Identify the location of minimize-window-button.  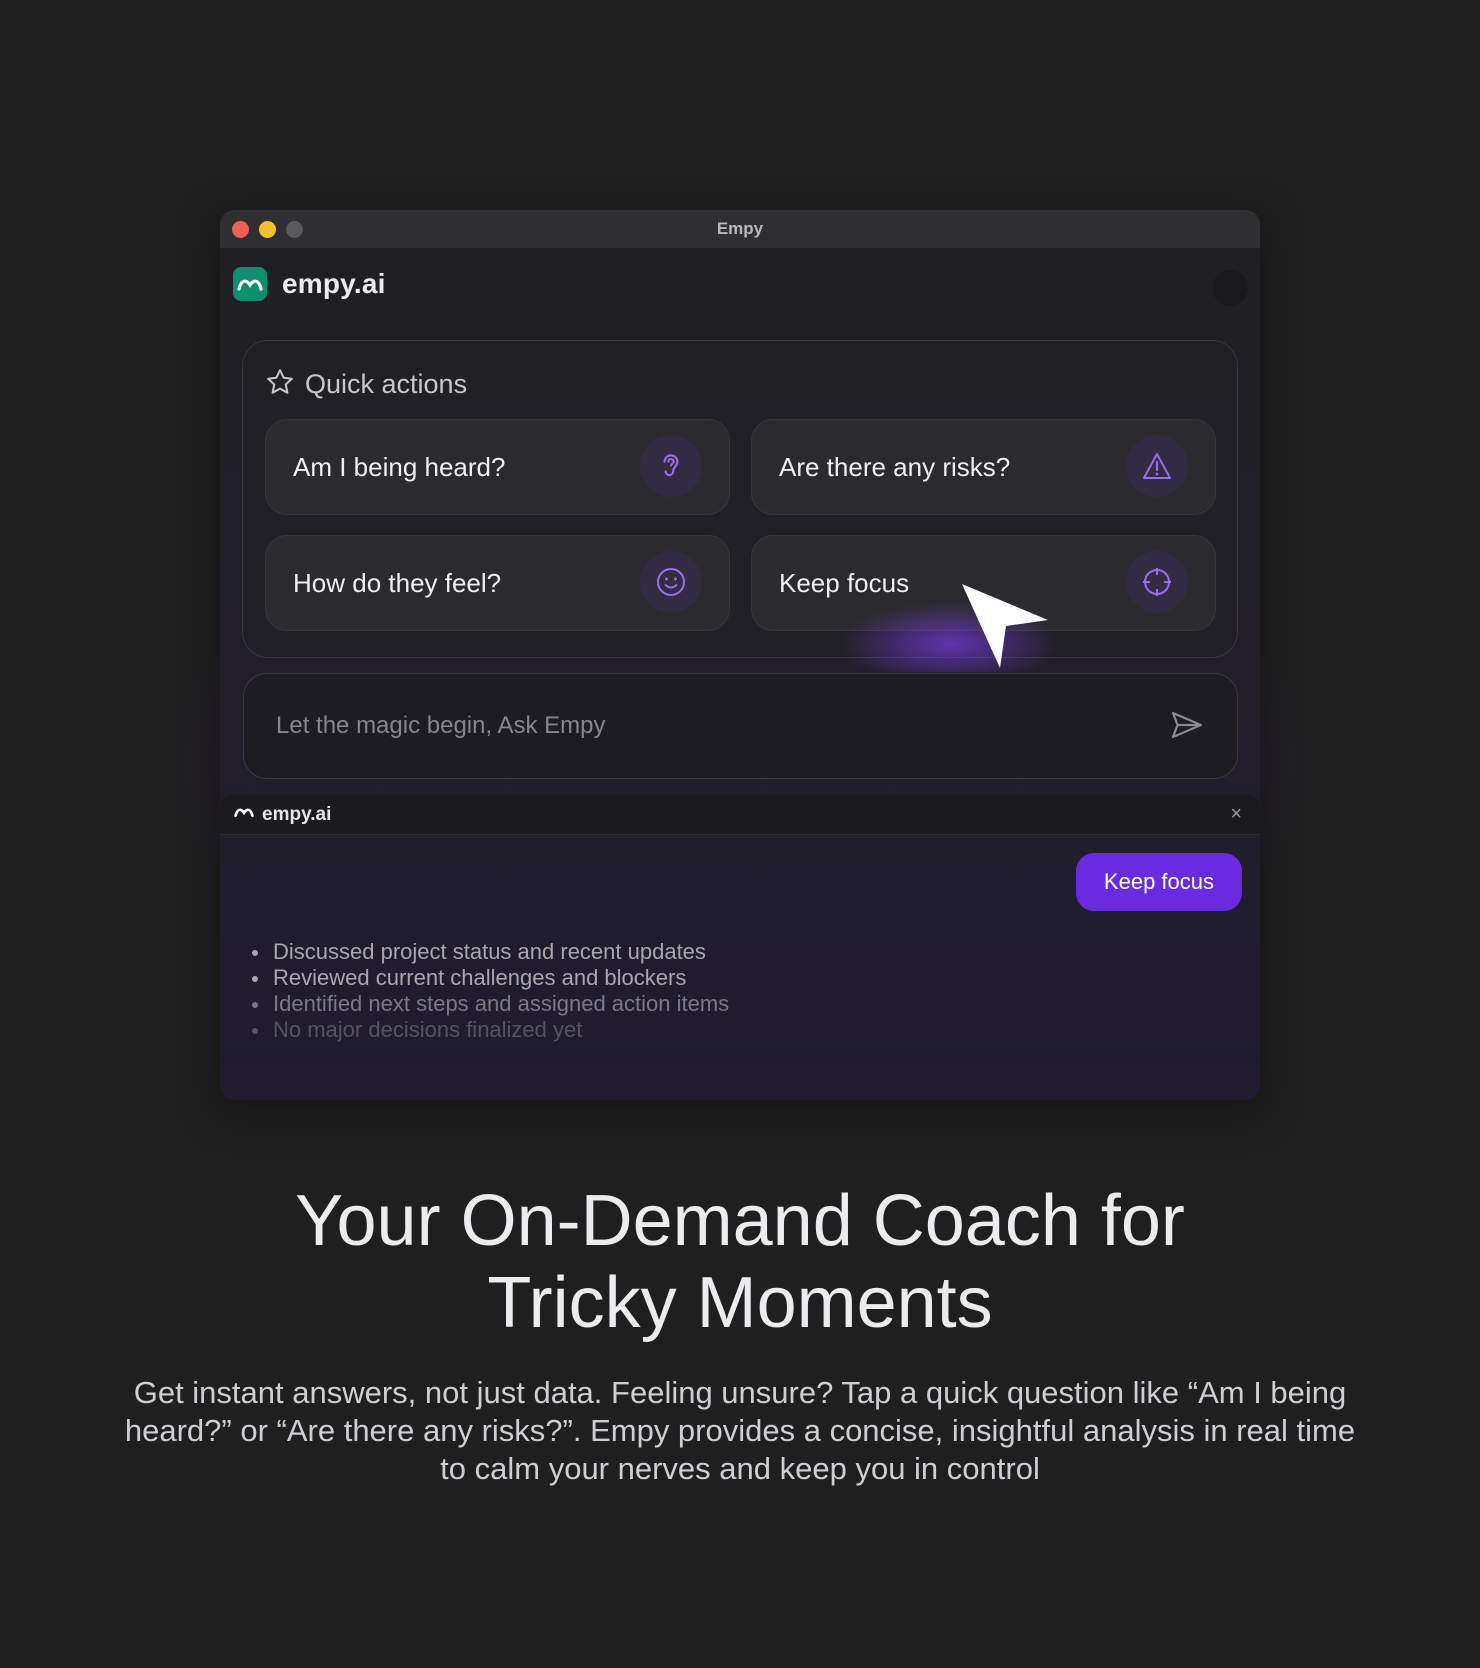
(267, 229).